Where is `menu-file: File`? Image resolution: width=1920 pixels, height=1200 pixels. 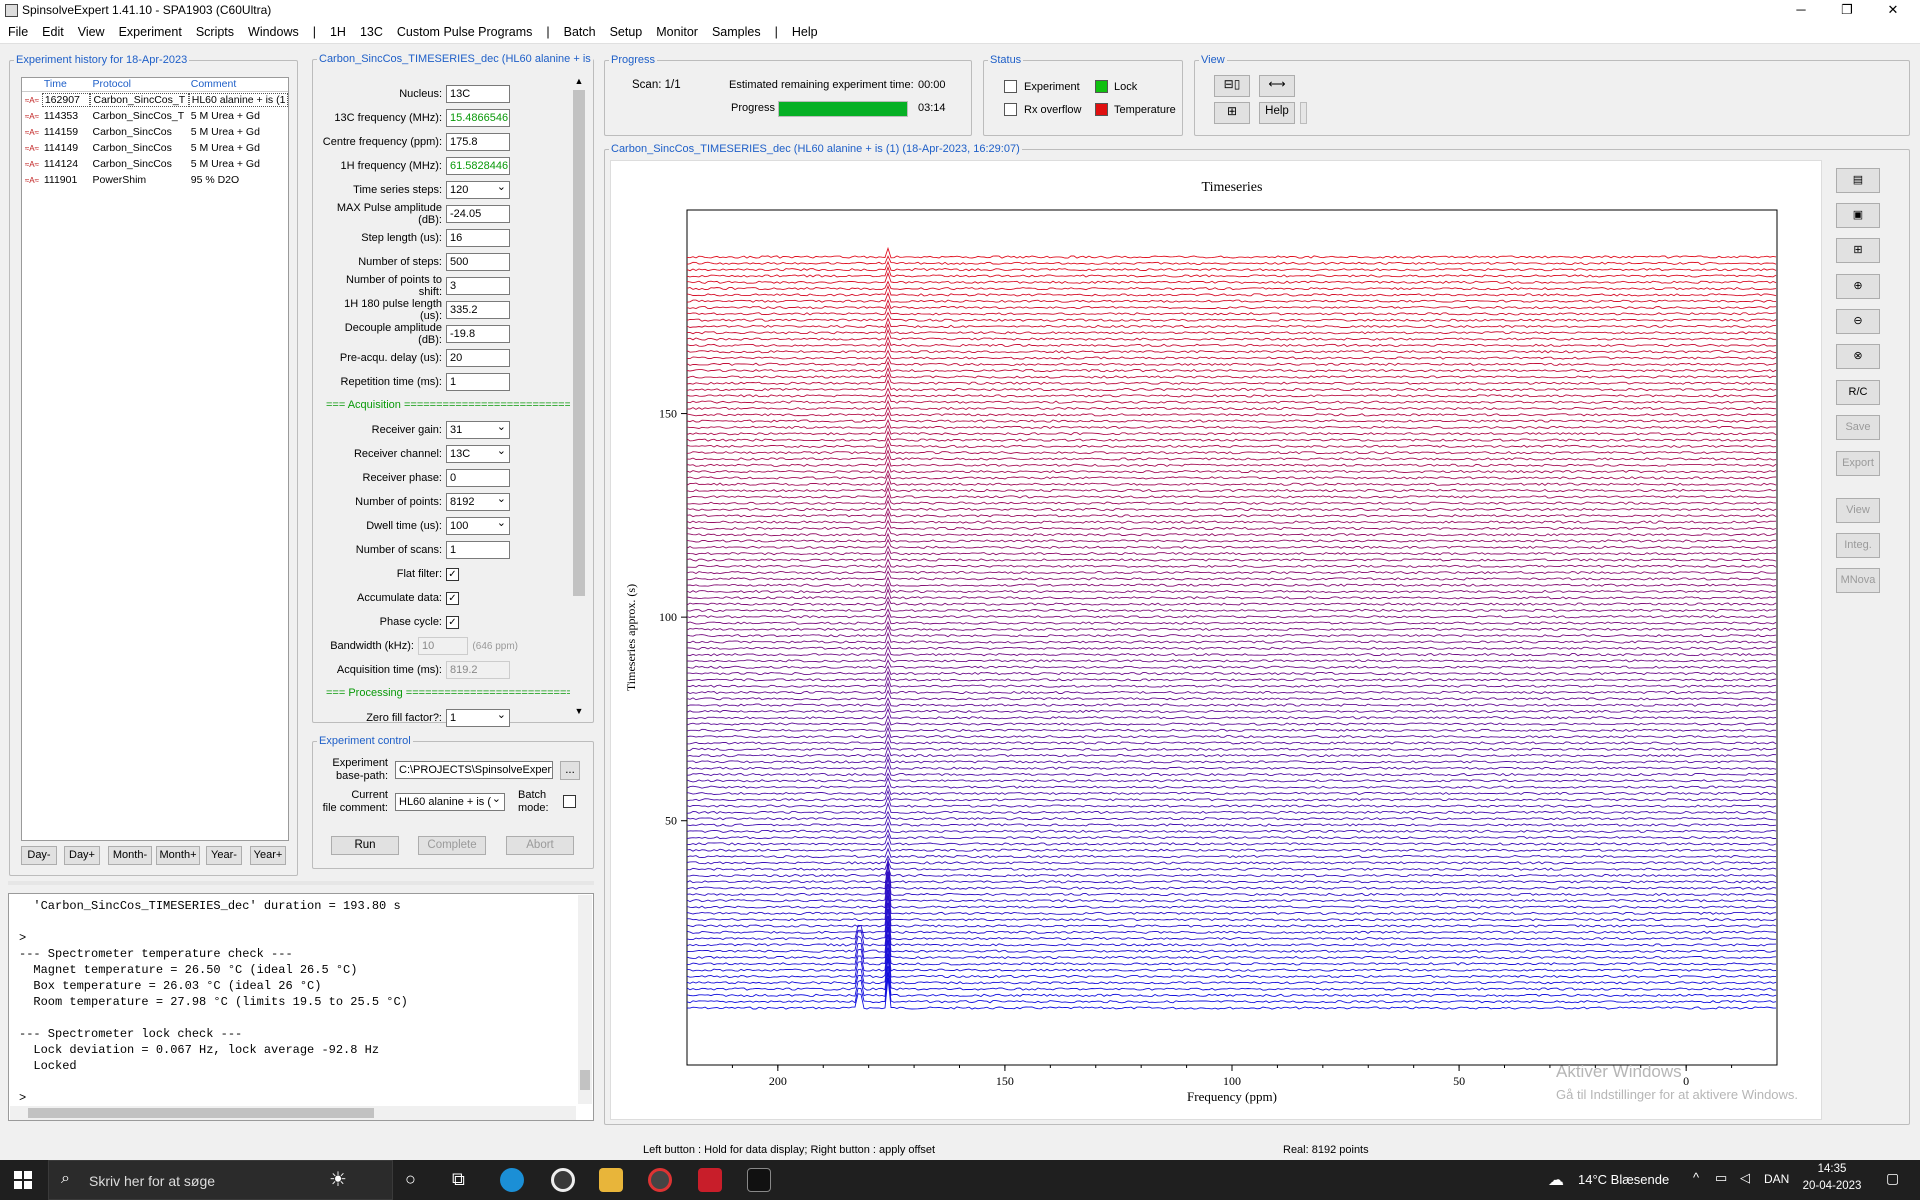 menu-file: File is located at coordinates (18, 32).